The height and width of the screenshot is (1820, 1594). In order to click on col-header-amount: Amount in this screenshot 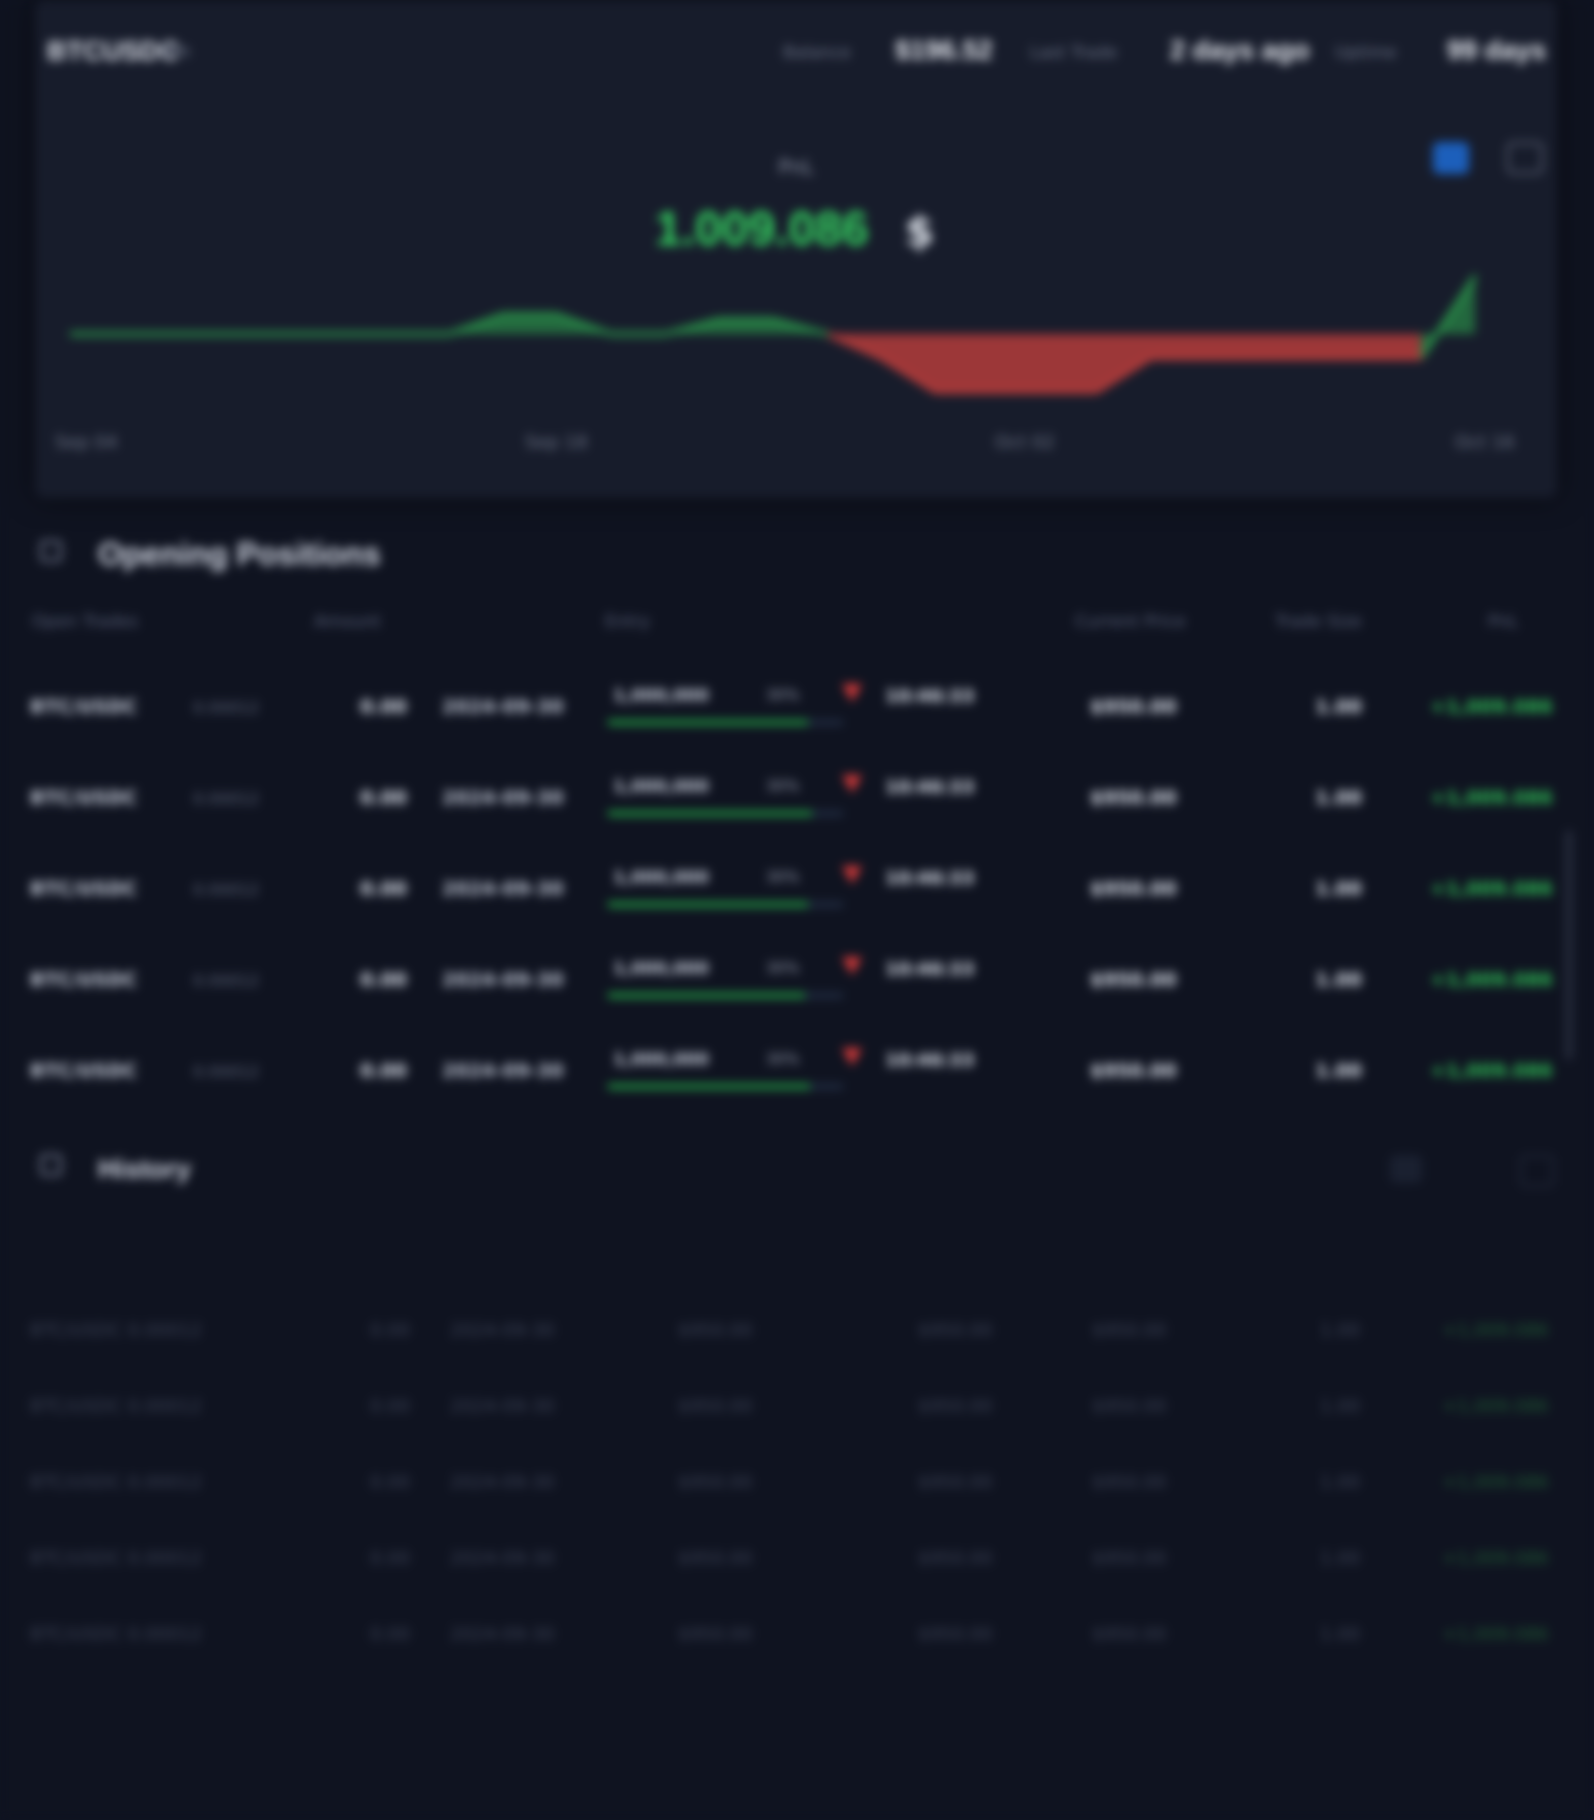, I will do `click(347, 622)`.